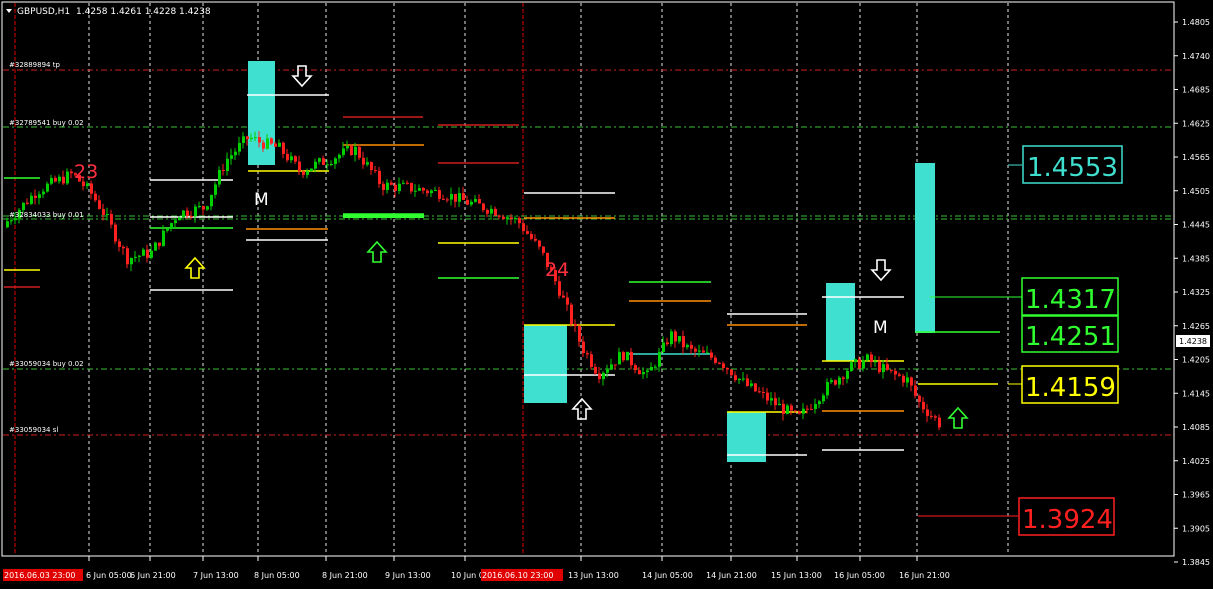 The image size is (1213, 589). Describe the element at coordinates (796, 575) in the screenshot. I see `time-label: 15 Jun 13:00` at that location.